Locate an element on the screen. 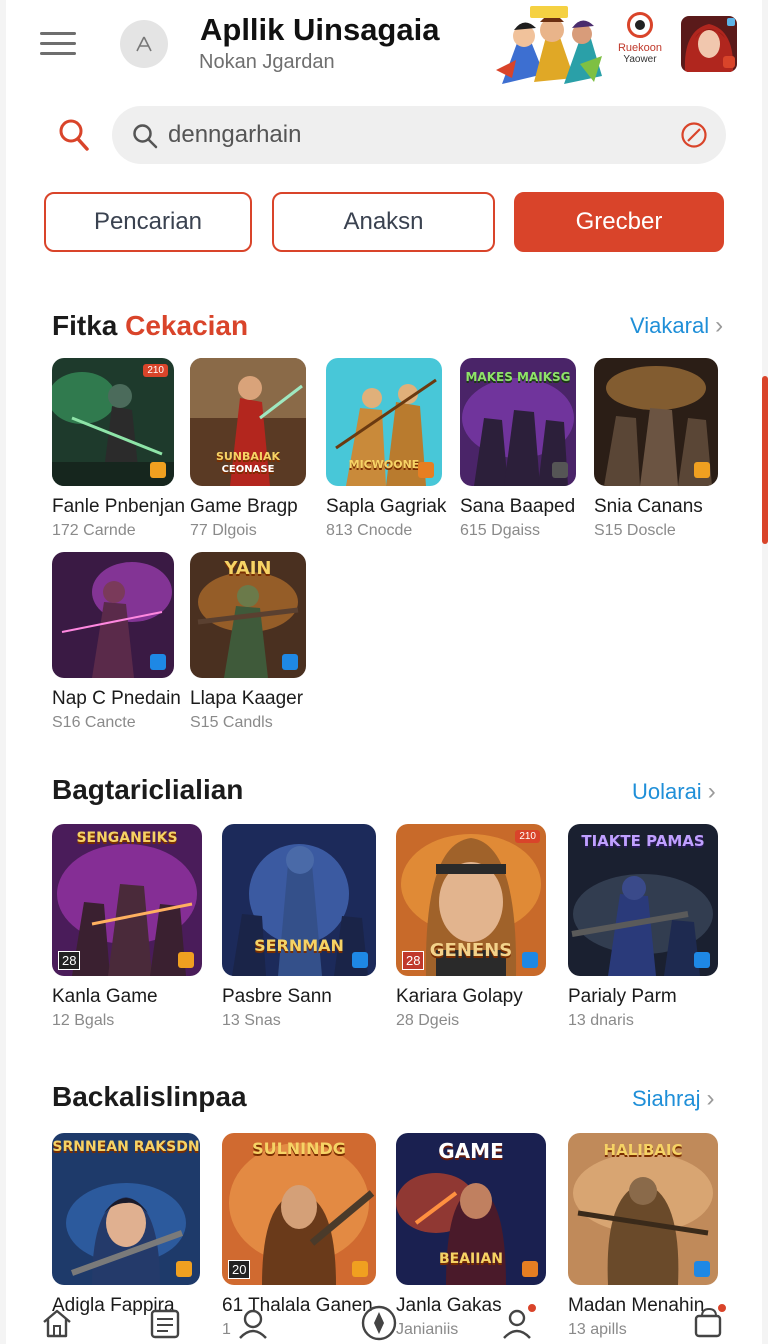 This screenshot has height=1344, width=768. promo-logo-line1: Ruekoon is located at coordinates (640, 48).